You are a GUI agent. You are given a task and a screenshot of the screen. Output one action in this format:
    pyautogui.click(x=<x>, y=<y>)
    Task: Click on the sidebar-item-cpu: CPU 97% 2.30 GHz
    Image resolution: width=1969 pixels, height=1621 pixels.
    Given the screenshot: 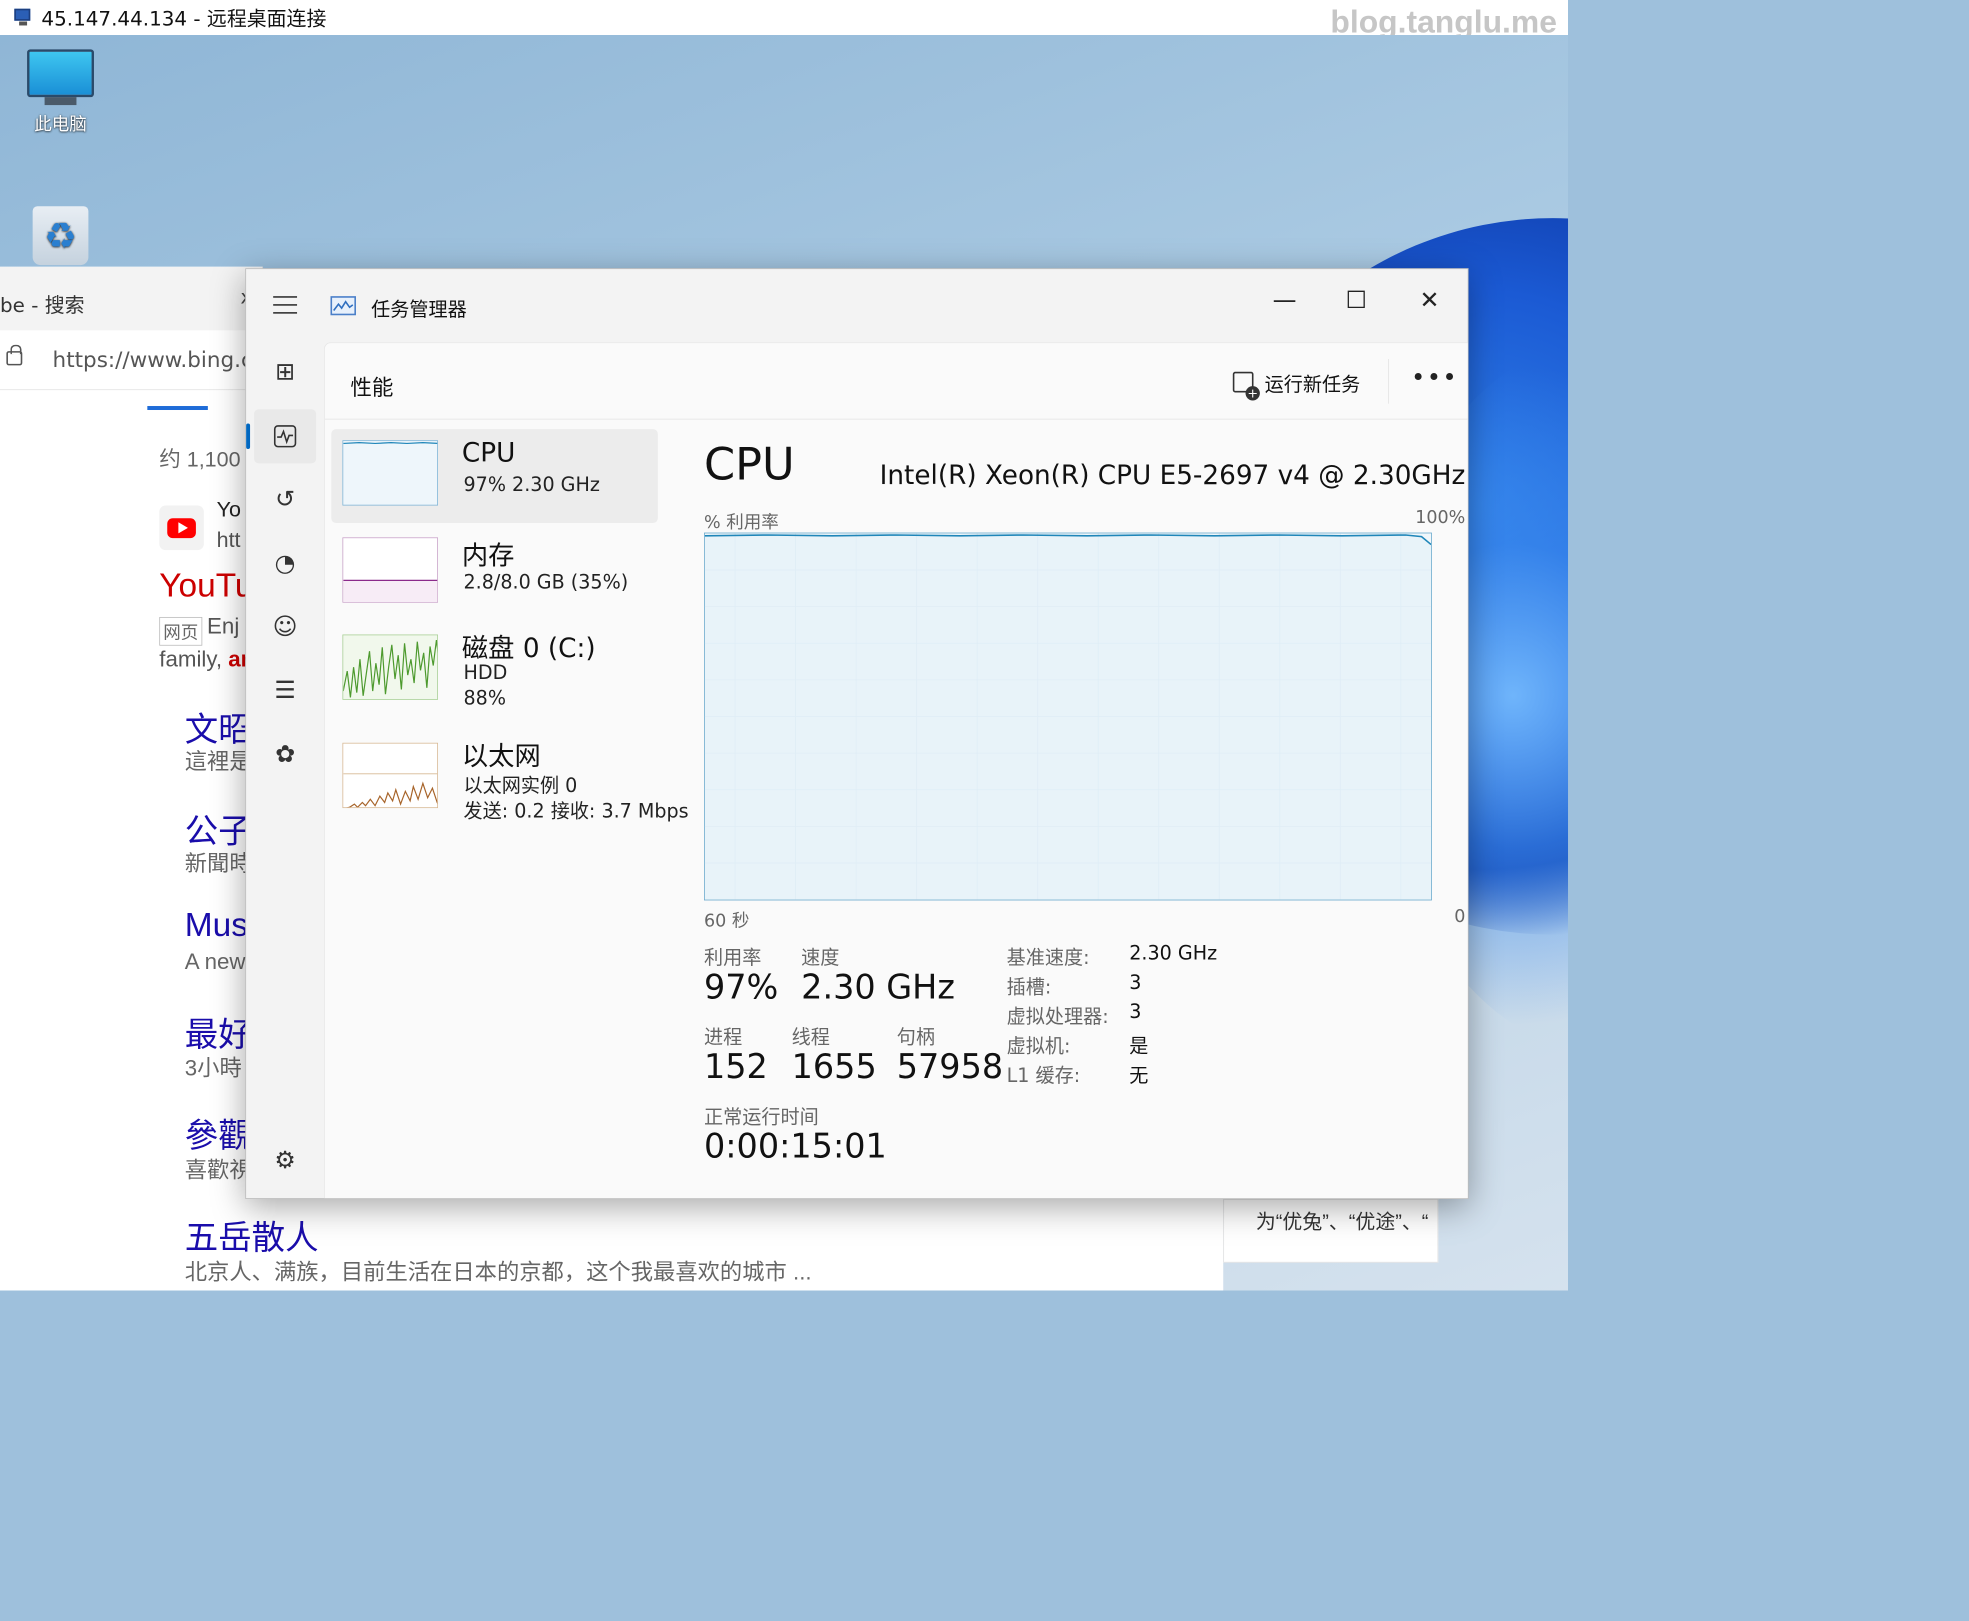 What is the action you would take?
    pyautogui.click(x=494, y=476)
    